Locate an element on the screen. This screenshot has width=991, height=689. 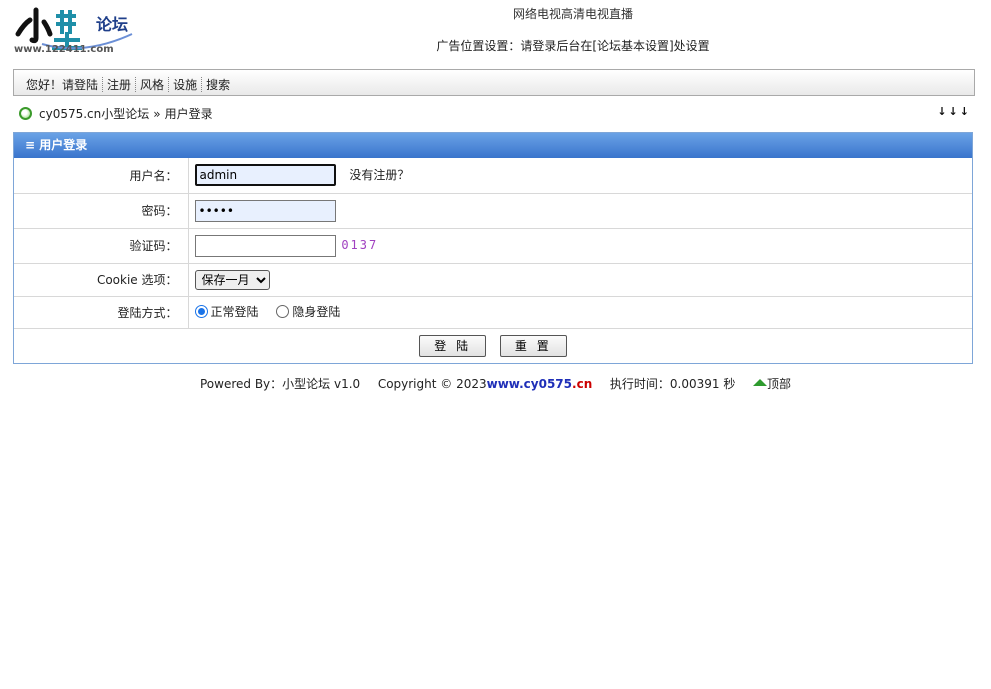
password-label: 密码： is located at coordinates (101, 210).